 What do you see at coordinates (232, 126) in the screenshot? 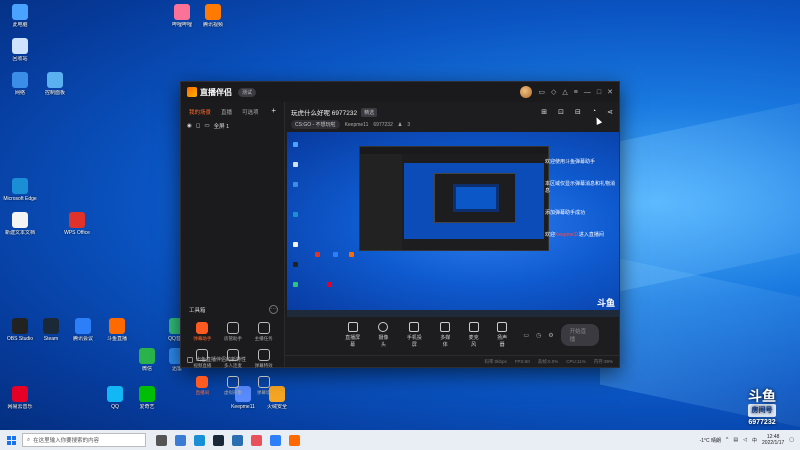
I see `scene-item: ◉ ◻ ▭ 全屏 1` at bounding box center [232, 126].